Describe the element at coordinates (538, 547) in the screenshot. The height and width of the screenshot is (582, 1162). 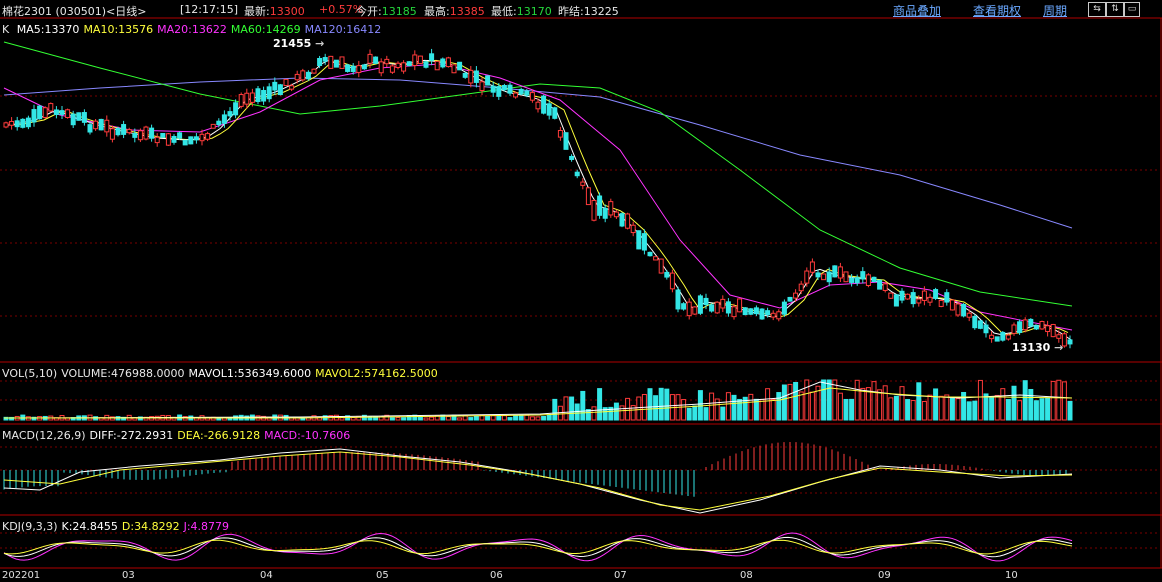
I see `kdj-d-line` at that location.